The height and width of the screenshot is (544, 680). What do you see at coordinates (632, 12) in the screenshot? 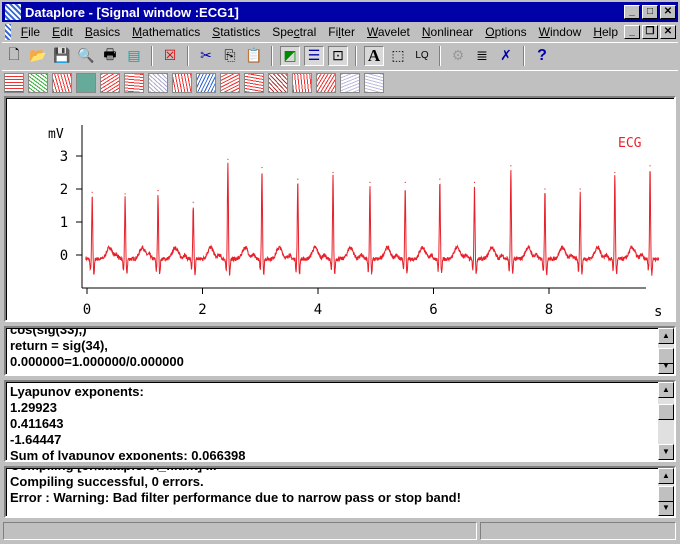
I see `minimize-button: _` at bounding box center [632, 12].